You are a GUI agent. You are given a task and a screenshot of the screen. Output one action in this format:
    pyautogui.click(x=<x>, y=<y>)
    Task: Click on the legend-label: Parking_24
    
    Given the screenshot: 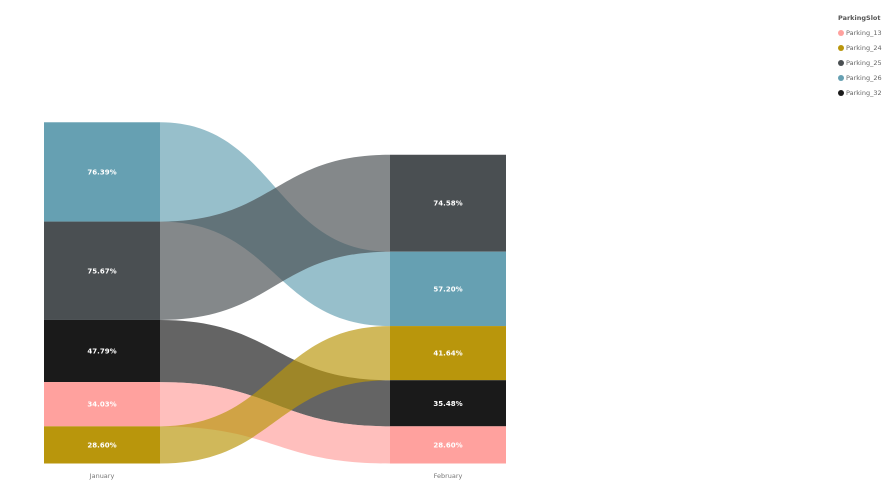 What is the action you would take?
    pyautogui.click(x=864, y=47)
    